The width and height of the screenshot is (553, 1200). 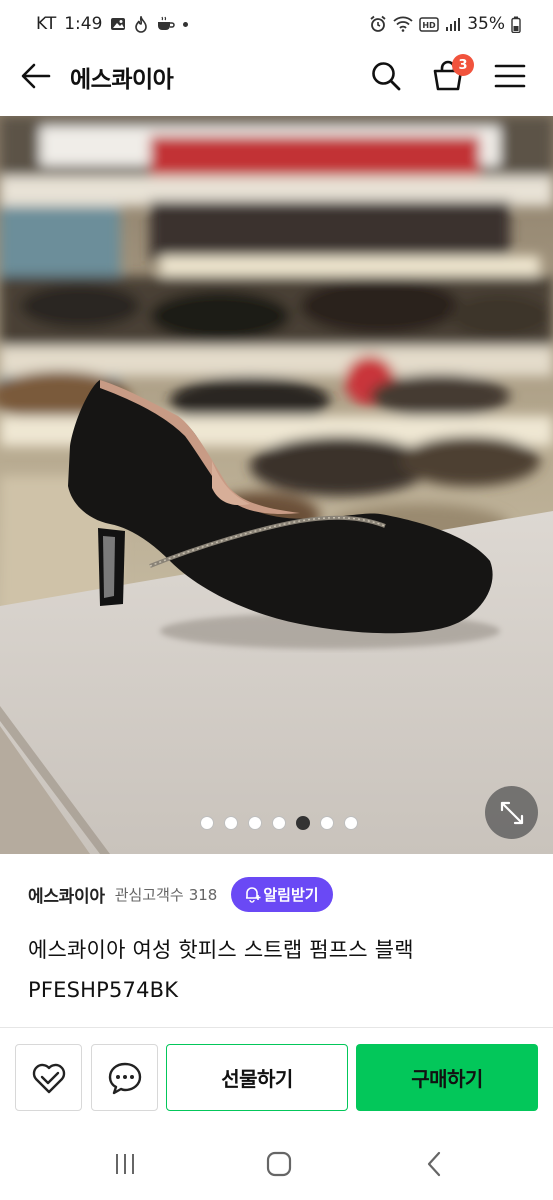 I want to click on expand-icon, so click(x=511, y=812).